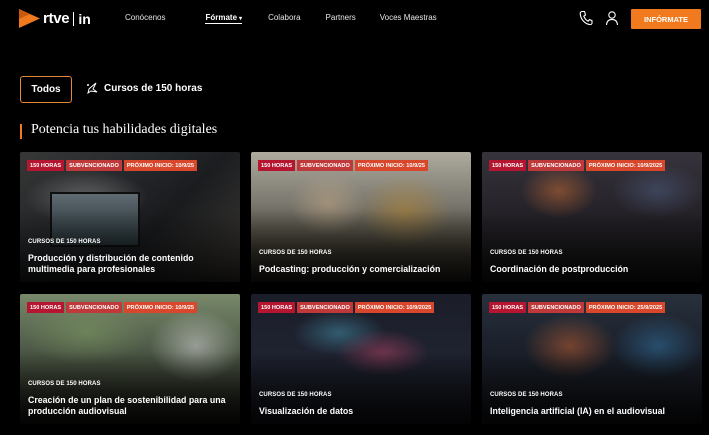 The width and height of the screenshot is (709, 435). I want to click on filter-course-label: Cursos de 150 horas, so click(153, 88).